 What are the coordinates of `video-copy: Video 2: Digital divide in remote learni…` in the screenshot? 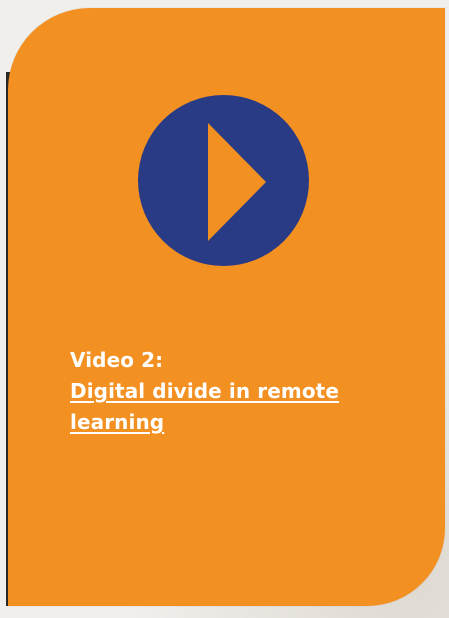 It's located at (244, 391).